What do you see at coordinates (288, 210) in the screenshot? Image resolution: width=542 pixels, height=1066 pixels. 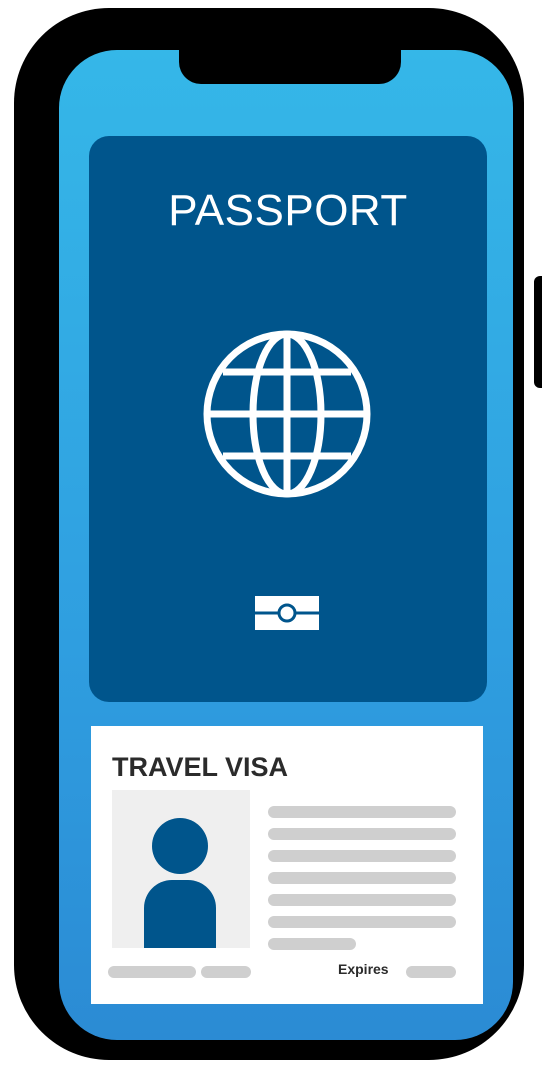 I see `passport-title: PASSPORT` at bounding box center [288, 210].